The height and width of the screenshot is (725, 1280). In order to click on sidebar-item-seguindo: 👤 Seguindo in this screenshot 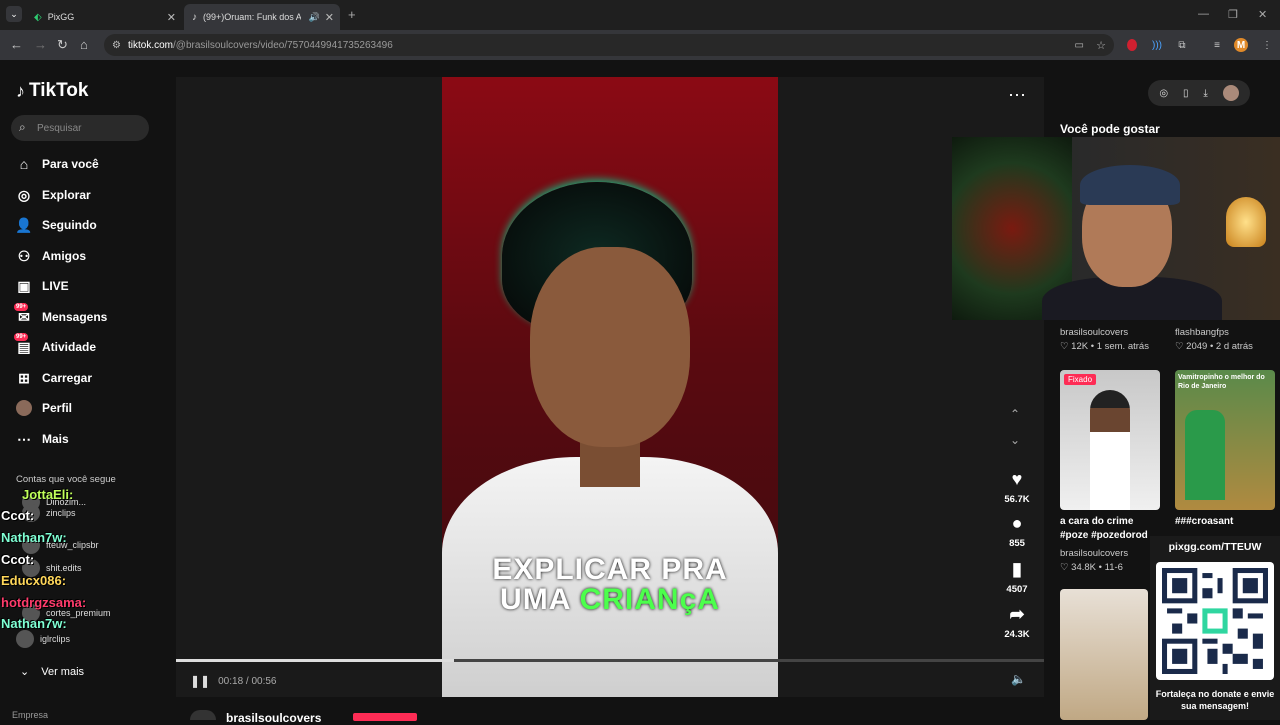, I will do `click(55, 224)`.